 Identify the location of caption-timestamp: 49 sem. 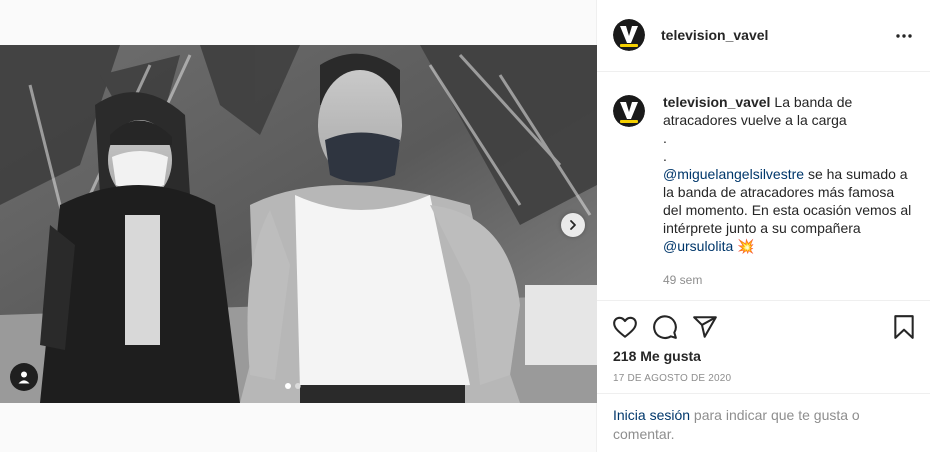
(682, 280).